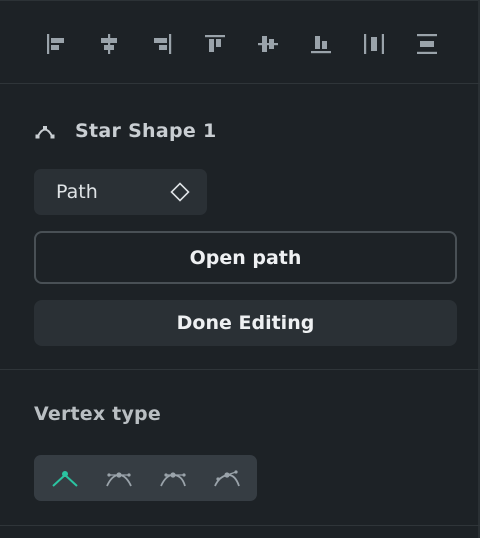 This screenshot has height=538, width=480. What do you see at coordinates (145, 478) in the screenshot?
I see `vertex-type-selector` at bounding box center [145, 478].